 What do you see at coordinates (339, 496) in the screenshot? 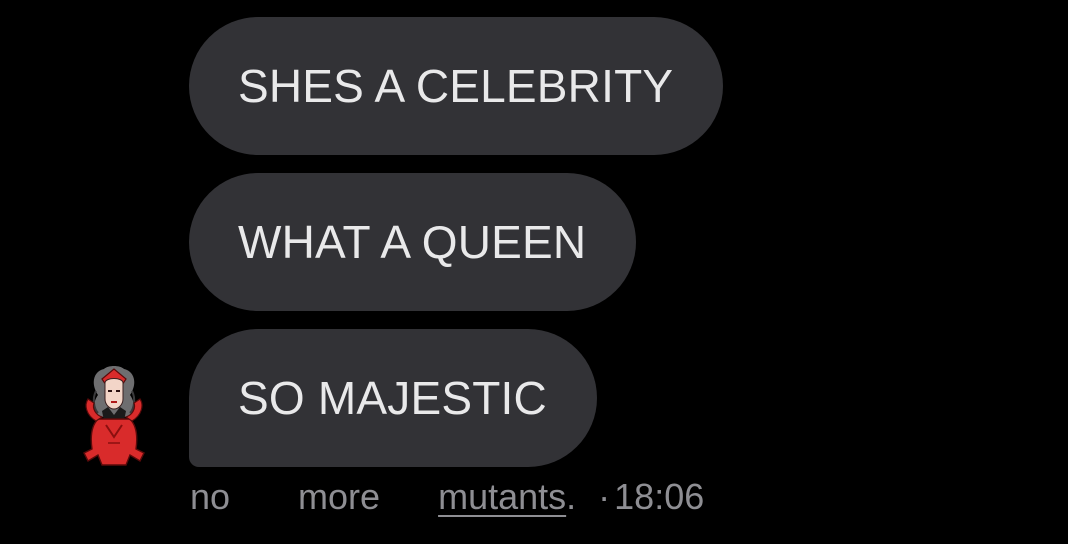
I see `meta-word: more` at bounding box center [339, 496].